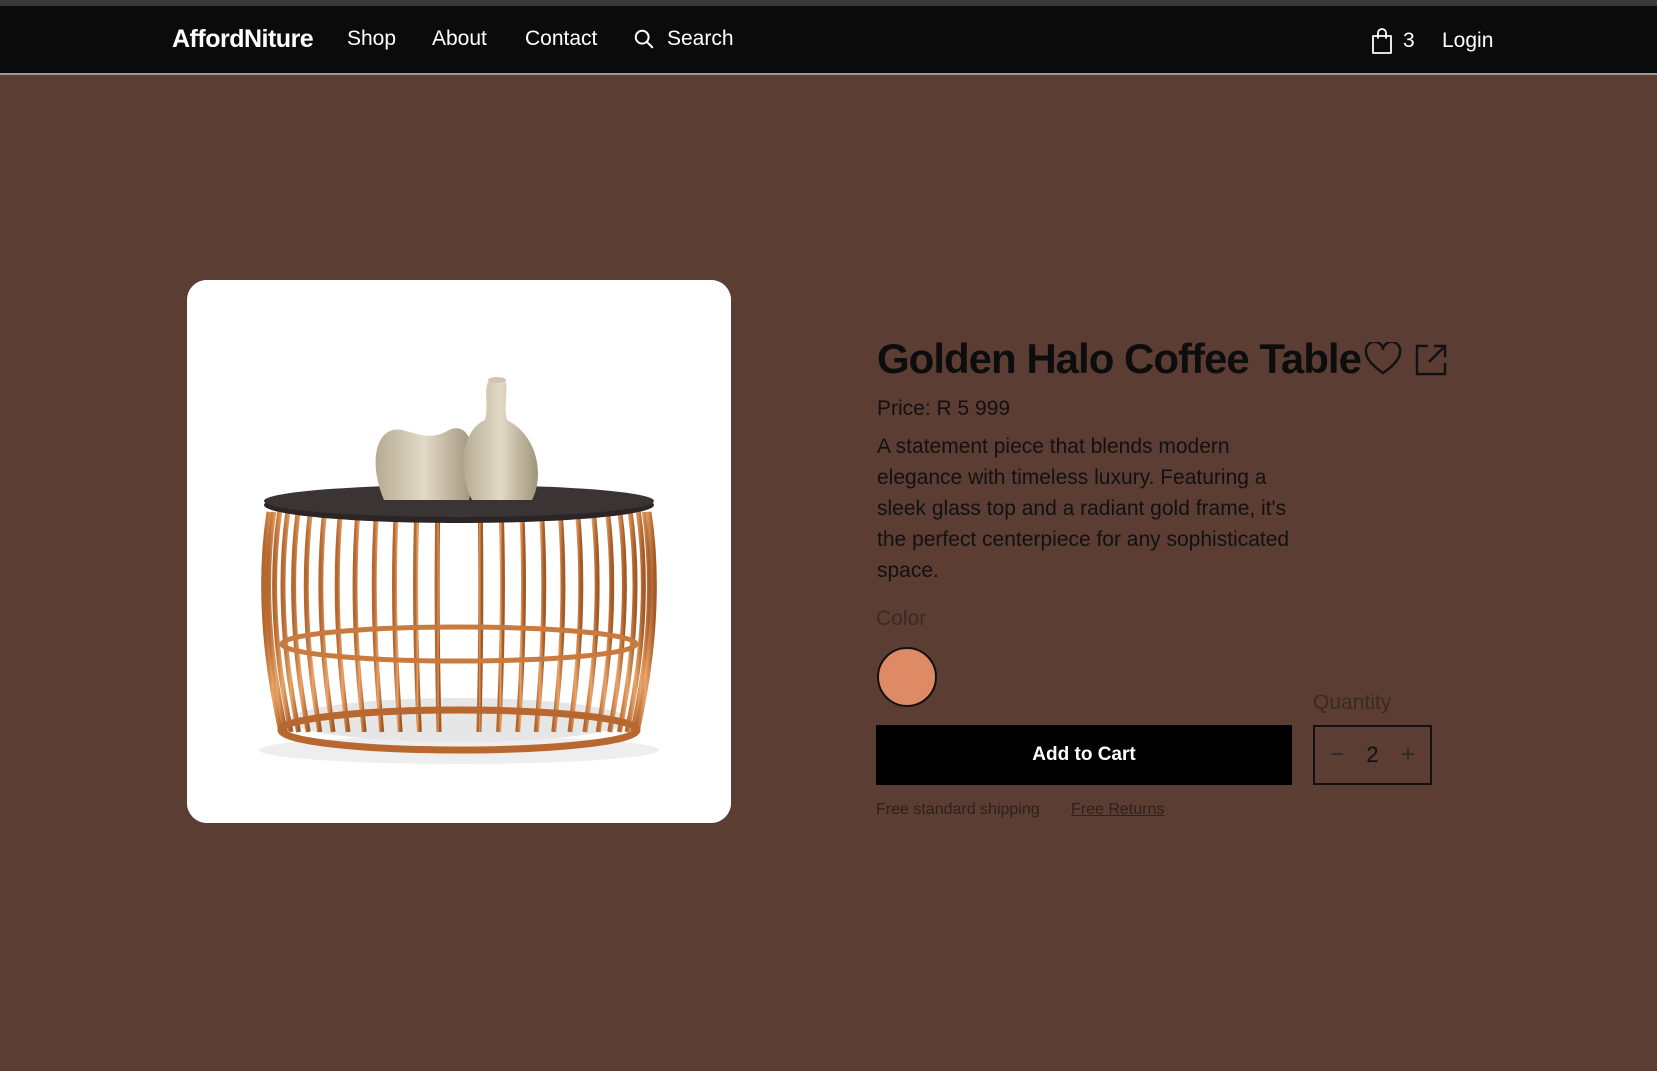  I want to click on search-icon, so click(644, 39).